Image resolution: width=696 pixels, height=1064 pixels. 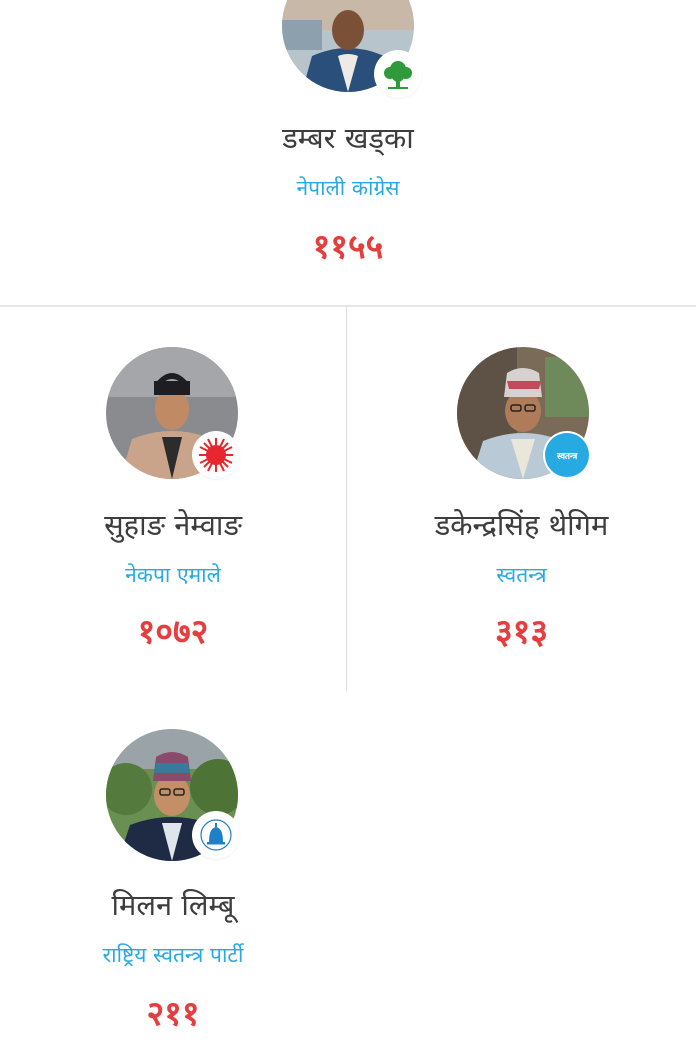 I want to click on party-name: राष्ट्रिय स्वतन्त्र पार्टी, so click(x=173, y=955).